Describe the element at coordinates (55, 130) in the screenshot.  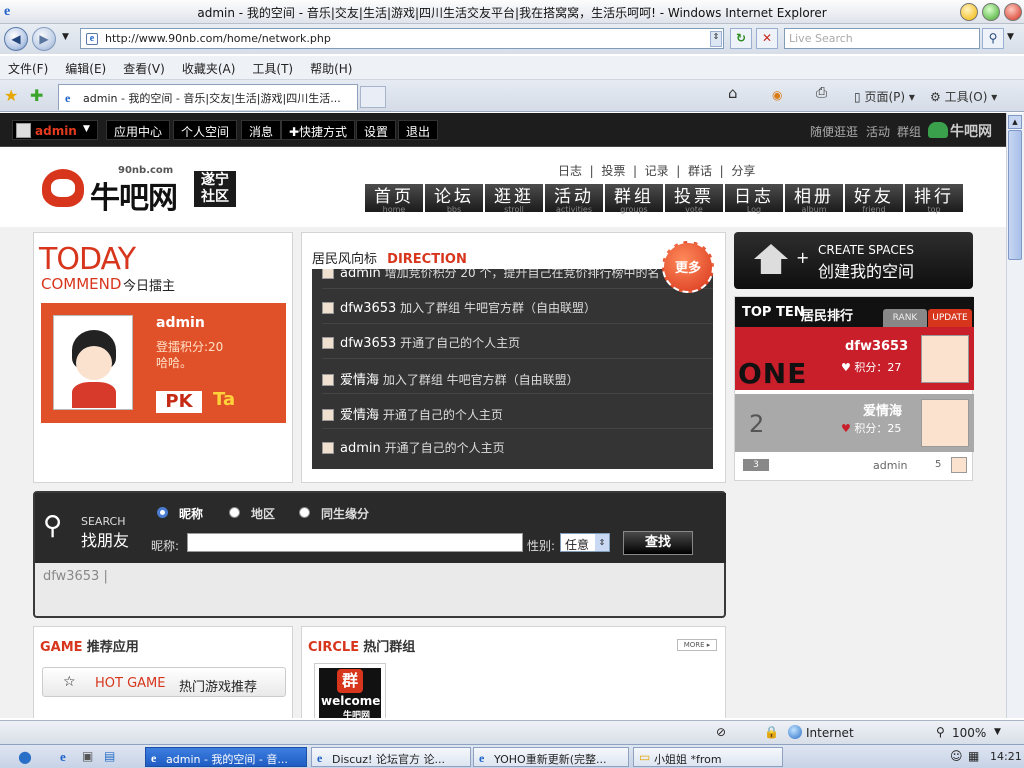
I see `user-menu: admin ▼` at that location.